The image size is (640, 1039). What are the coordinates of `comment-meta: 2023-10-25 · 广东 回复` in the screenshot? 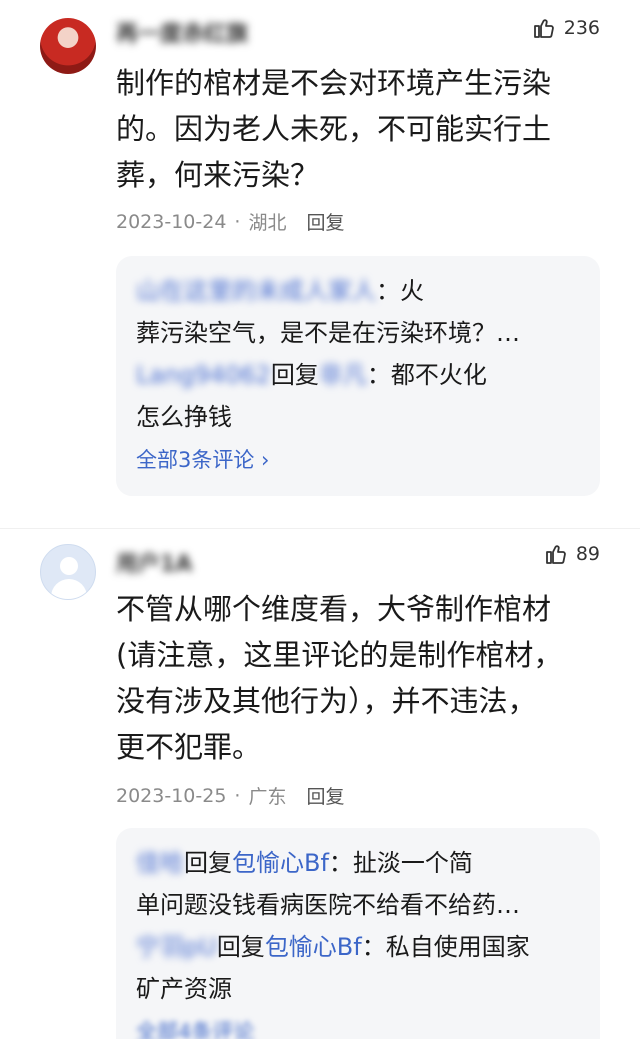 It's located at (230, 795).